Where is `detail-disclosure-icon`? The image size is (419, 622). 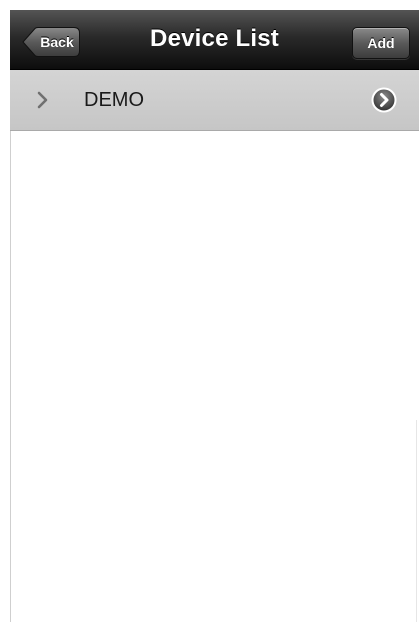 detail-disclosure-icon is located at coordinates (384, 100).